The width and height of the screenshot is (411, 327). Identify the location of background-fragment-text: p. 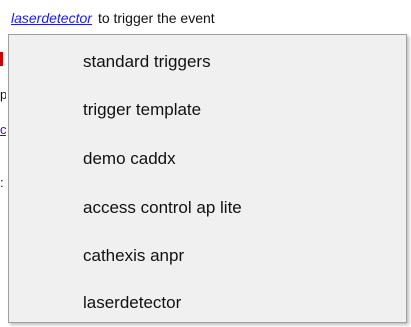
(3, 95).